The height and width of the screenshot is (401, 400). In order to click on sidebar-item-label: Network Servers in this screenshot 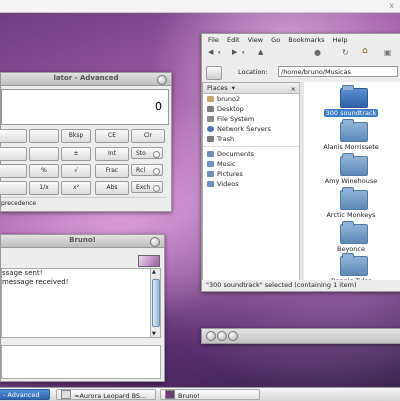, I will do `click(244, 129)`.